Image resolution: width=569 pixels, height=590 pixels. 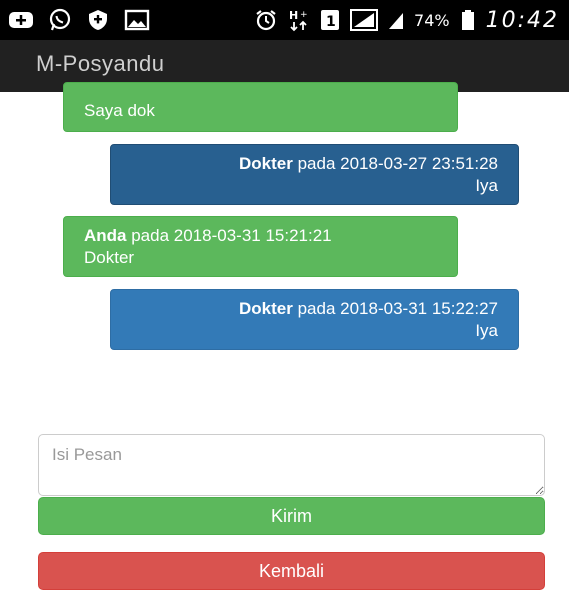 I want to click on back-button: Kembali, so click(x=291, y=571).